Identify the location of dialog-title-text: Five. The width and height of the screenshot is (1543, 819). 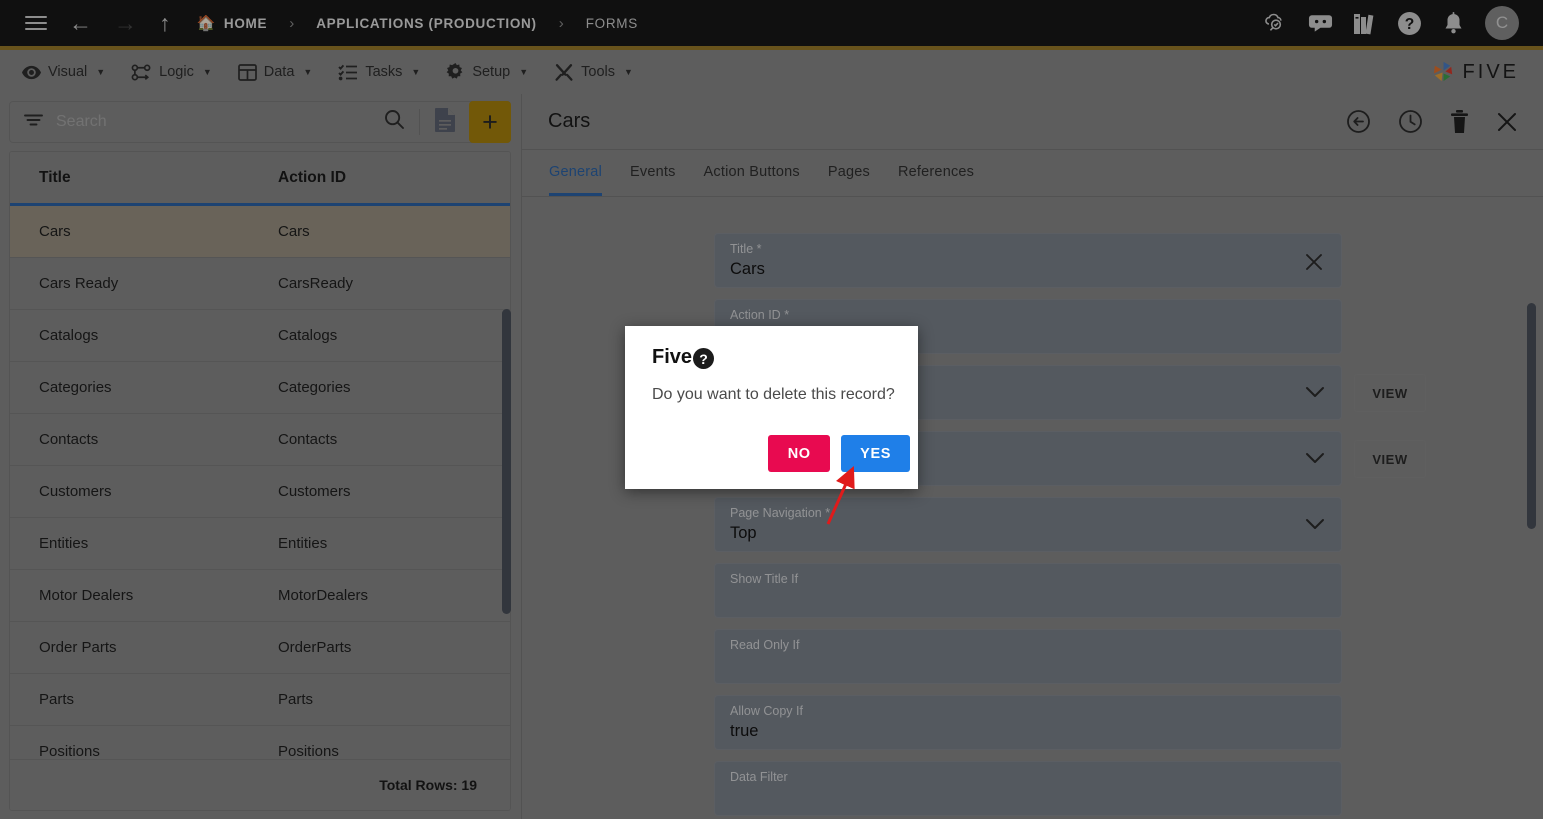
(672, 357).